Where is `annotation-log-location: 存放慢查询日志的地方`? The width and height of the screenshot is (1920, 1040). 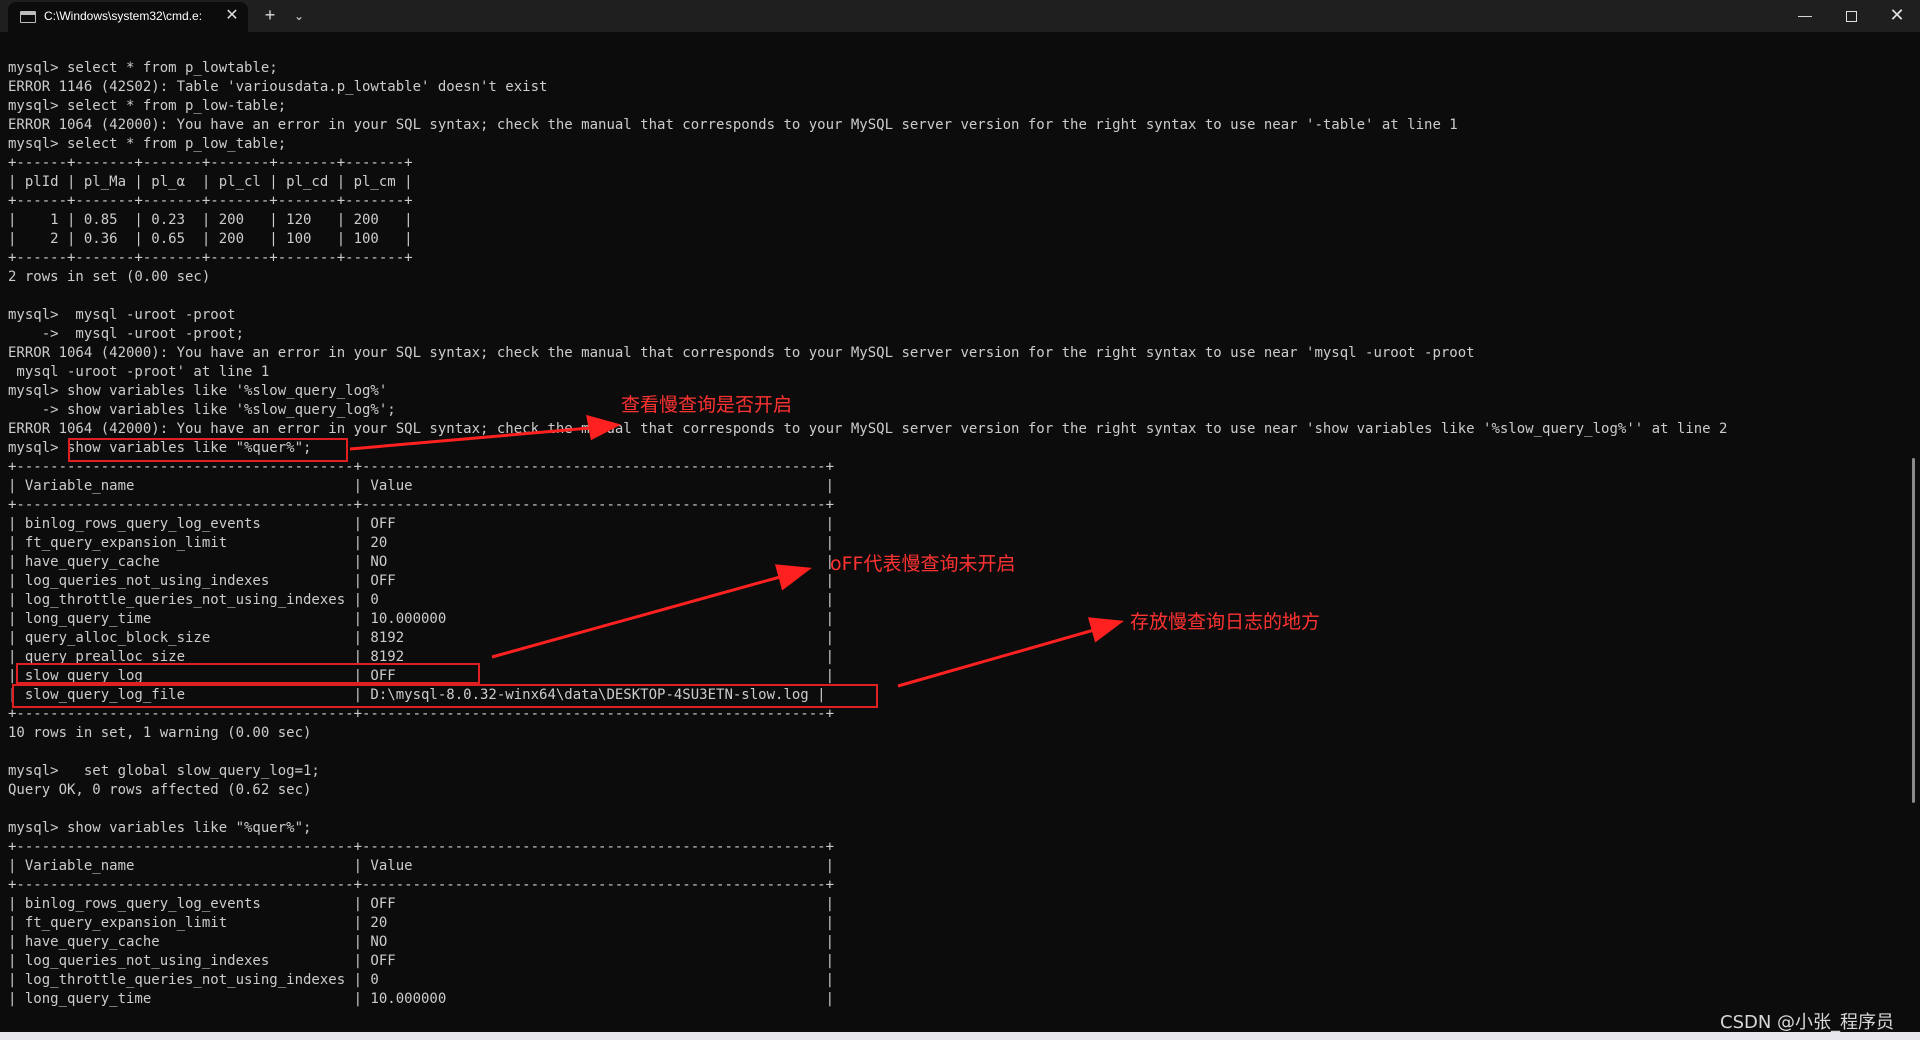 annotation-log-location: 存放慢查询日志的地方 is located at coordinates (1225, 622).